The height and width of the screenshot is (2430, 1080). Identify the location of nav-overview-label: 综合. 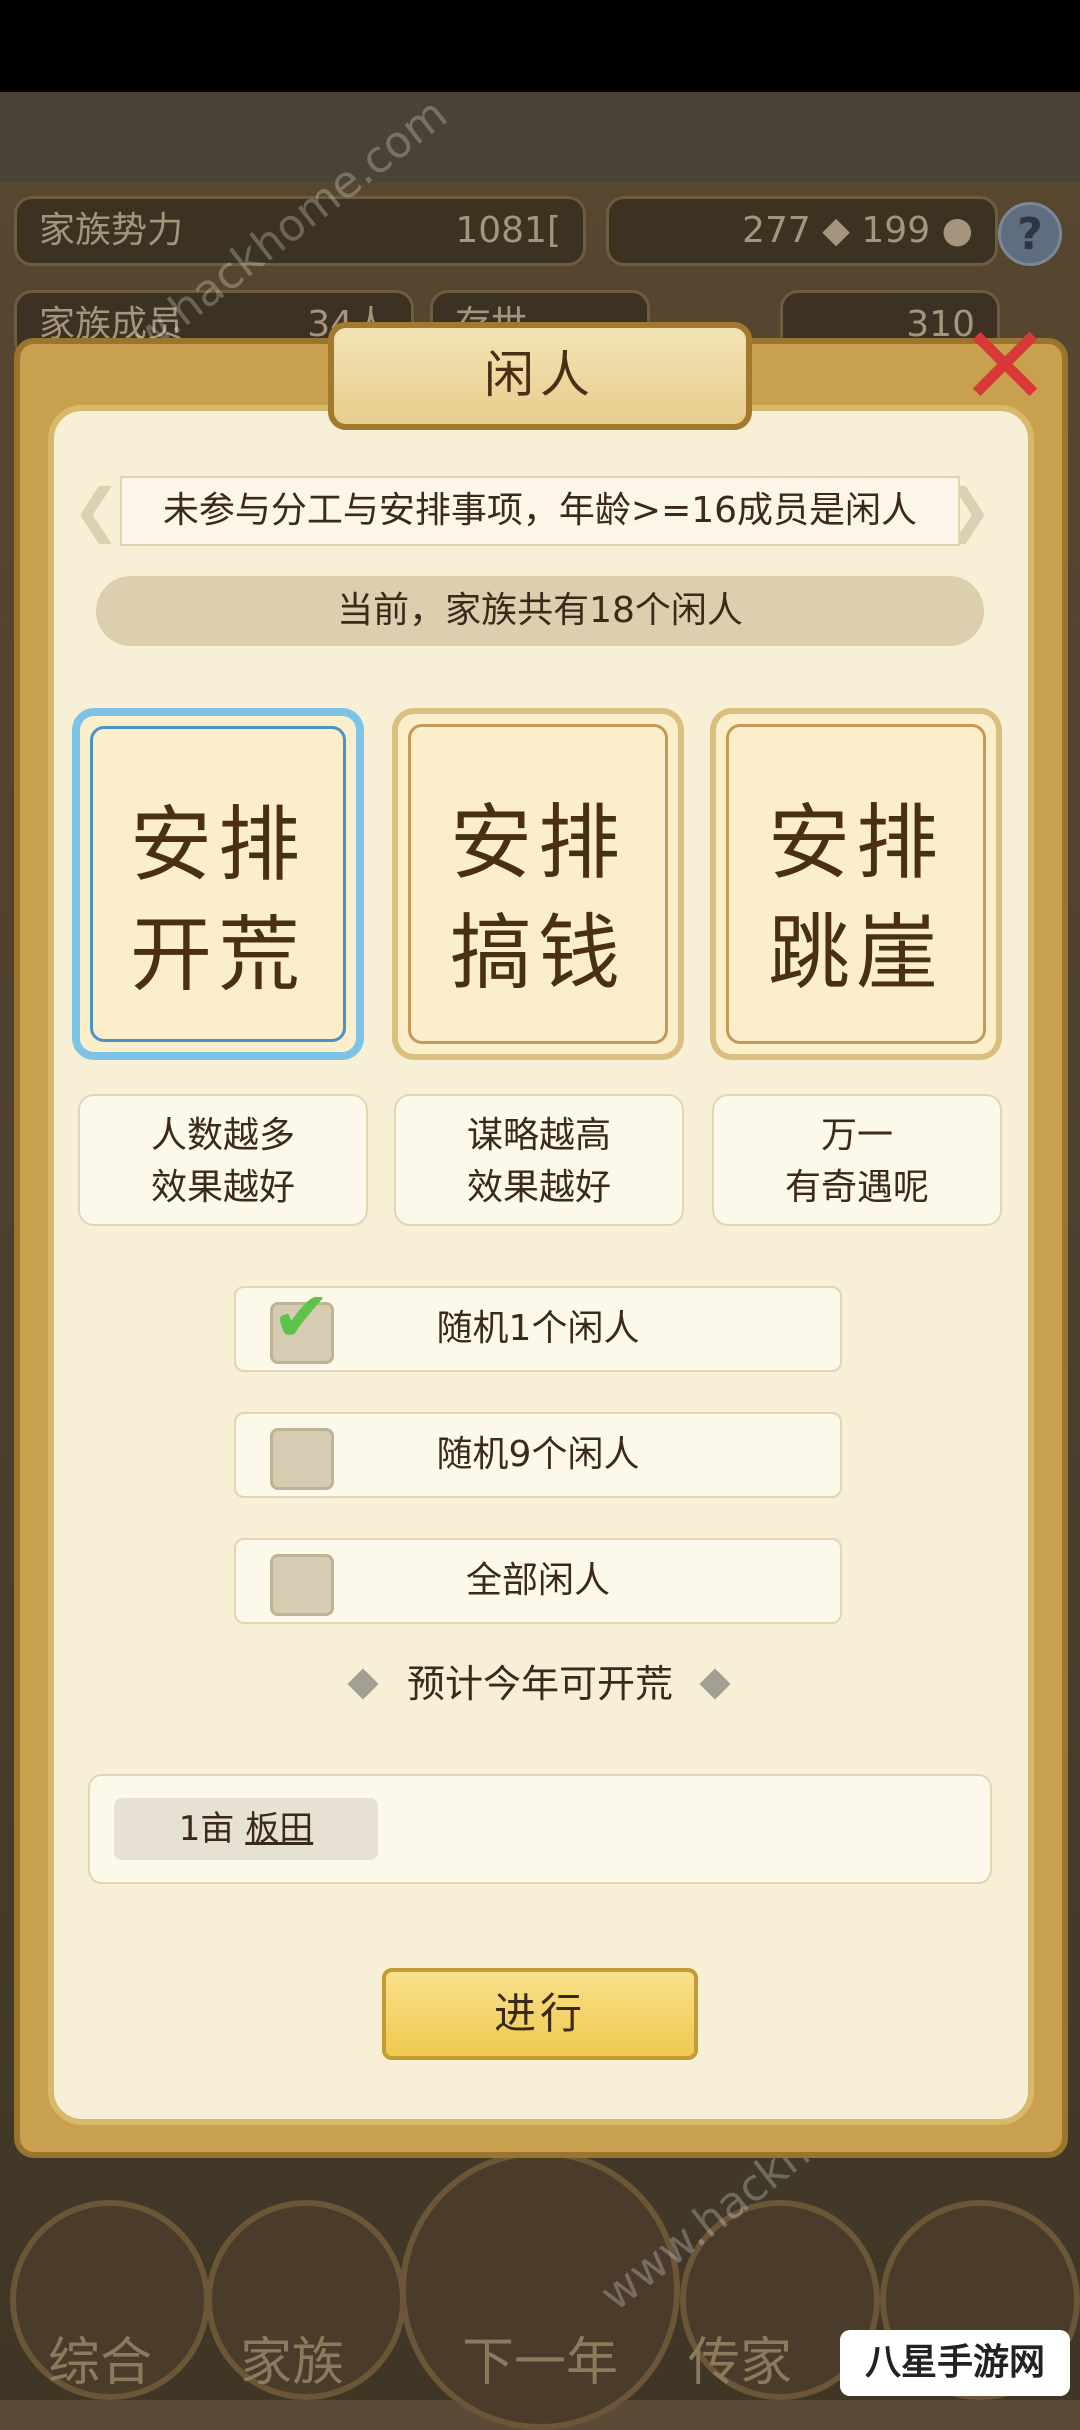
(99, 2363).